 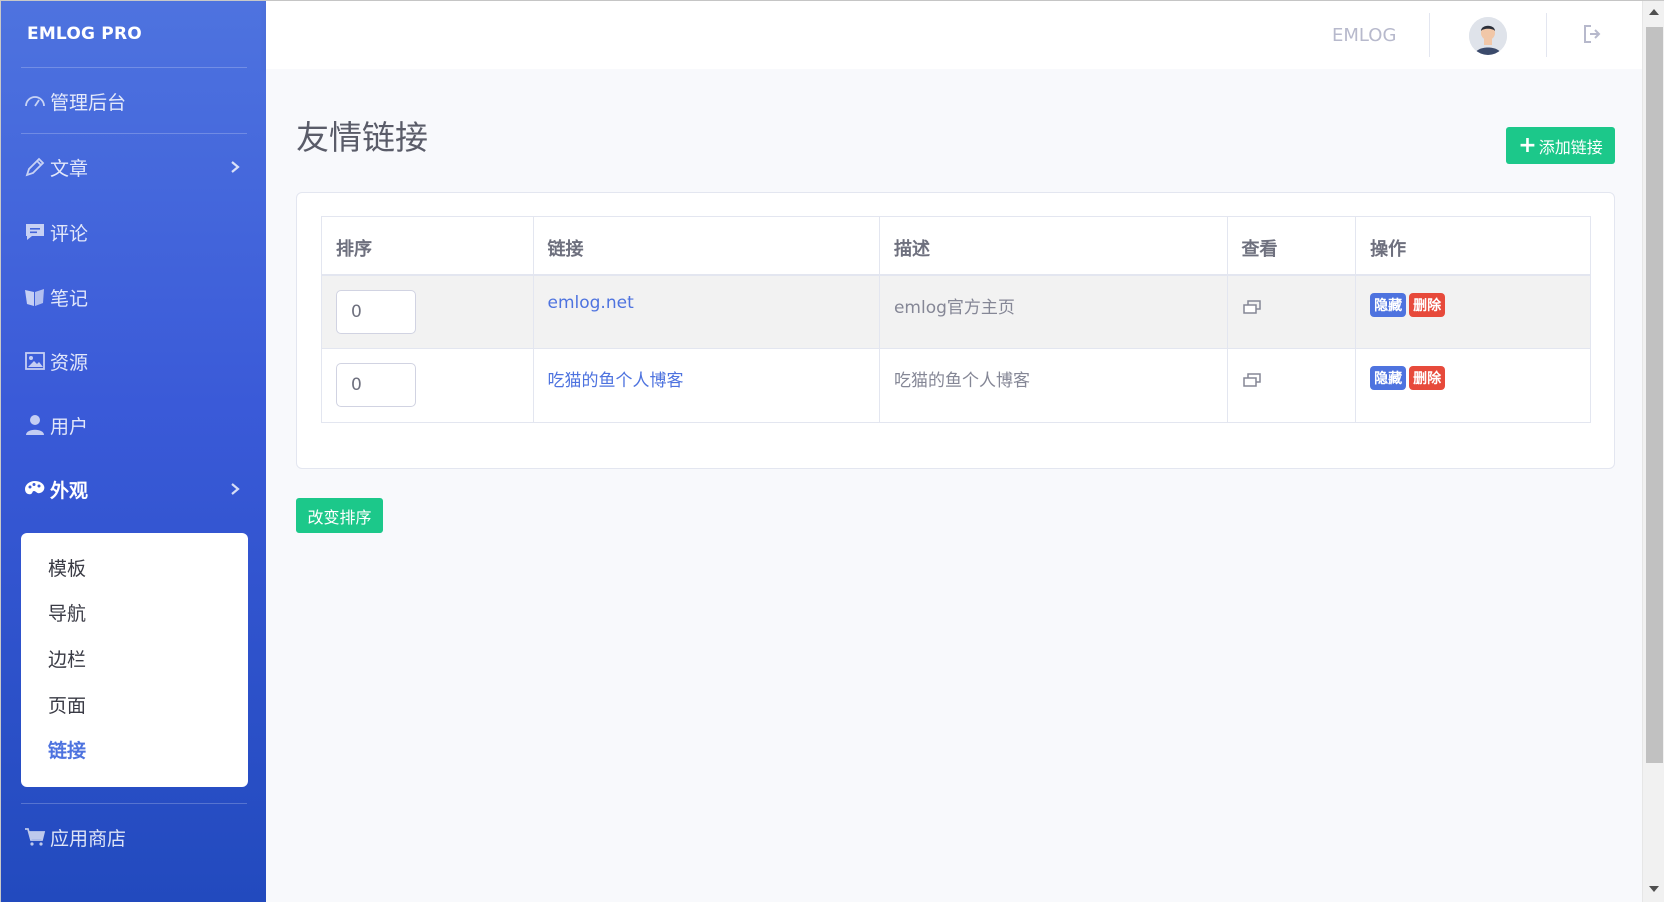 What do you see at coordinates (35, 489) in the screenshot?
I see `palette-icon` at bounding box center [35, 489].